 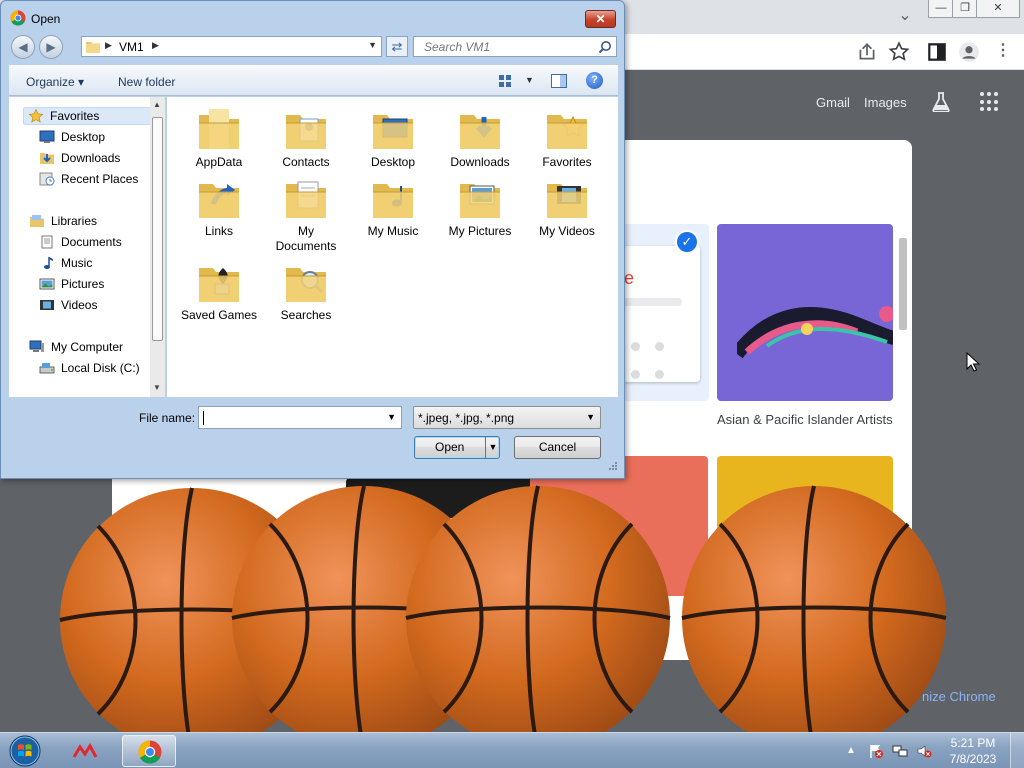 I want to click on taskbar-app-monitor, so click(x=89, y=751).